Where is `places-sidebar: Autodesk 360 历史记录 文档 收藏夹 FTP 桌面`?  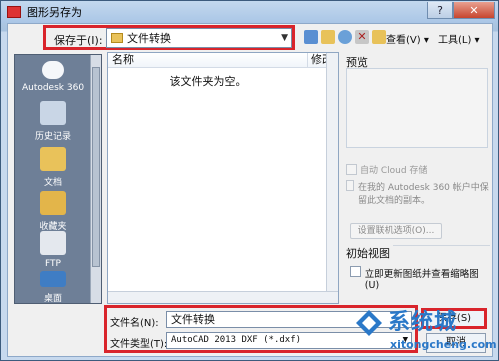 places-sidebar: Autodesk 360 历史记录 文档 收藏夹 FTP 桌面 is located at coordinates (58, 179).